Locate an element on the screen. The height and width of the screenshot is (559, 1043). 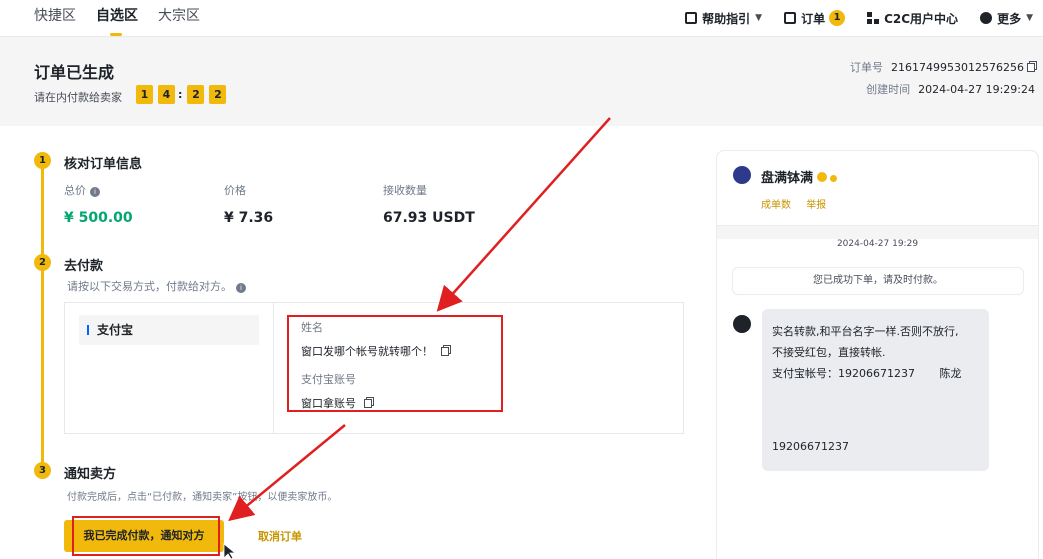
annotation-box-payee is located at coordinates (395, 363).